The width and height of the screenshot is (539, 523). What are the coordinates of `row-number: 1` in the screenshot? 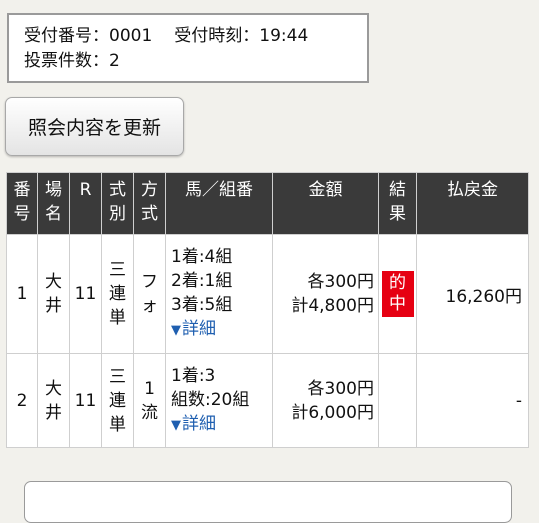 It's located at (22, 294).